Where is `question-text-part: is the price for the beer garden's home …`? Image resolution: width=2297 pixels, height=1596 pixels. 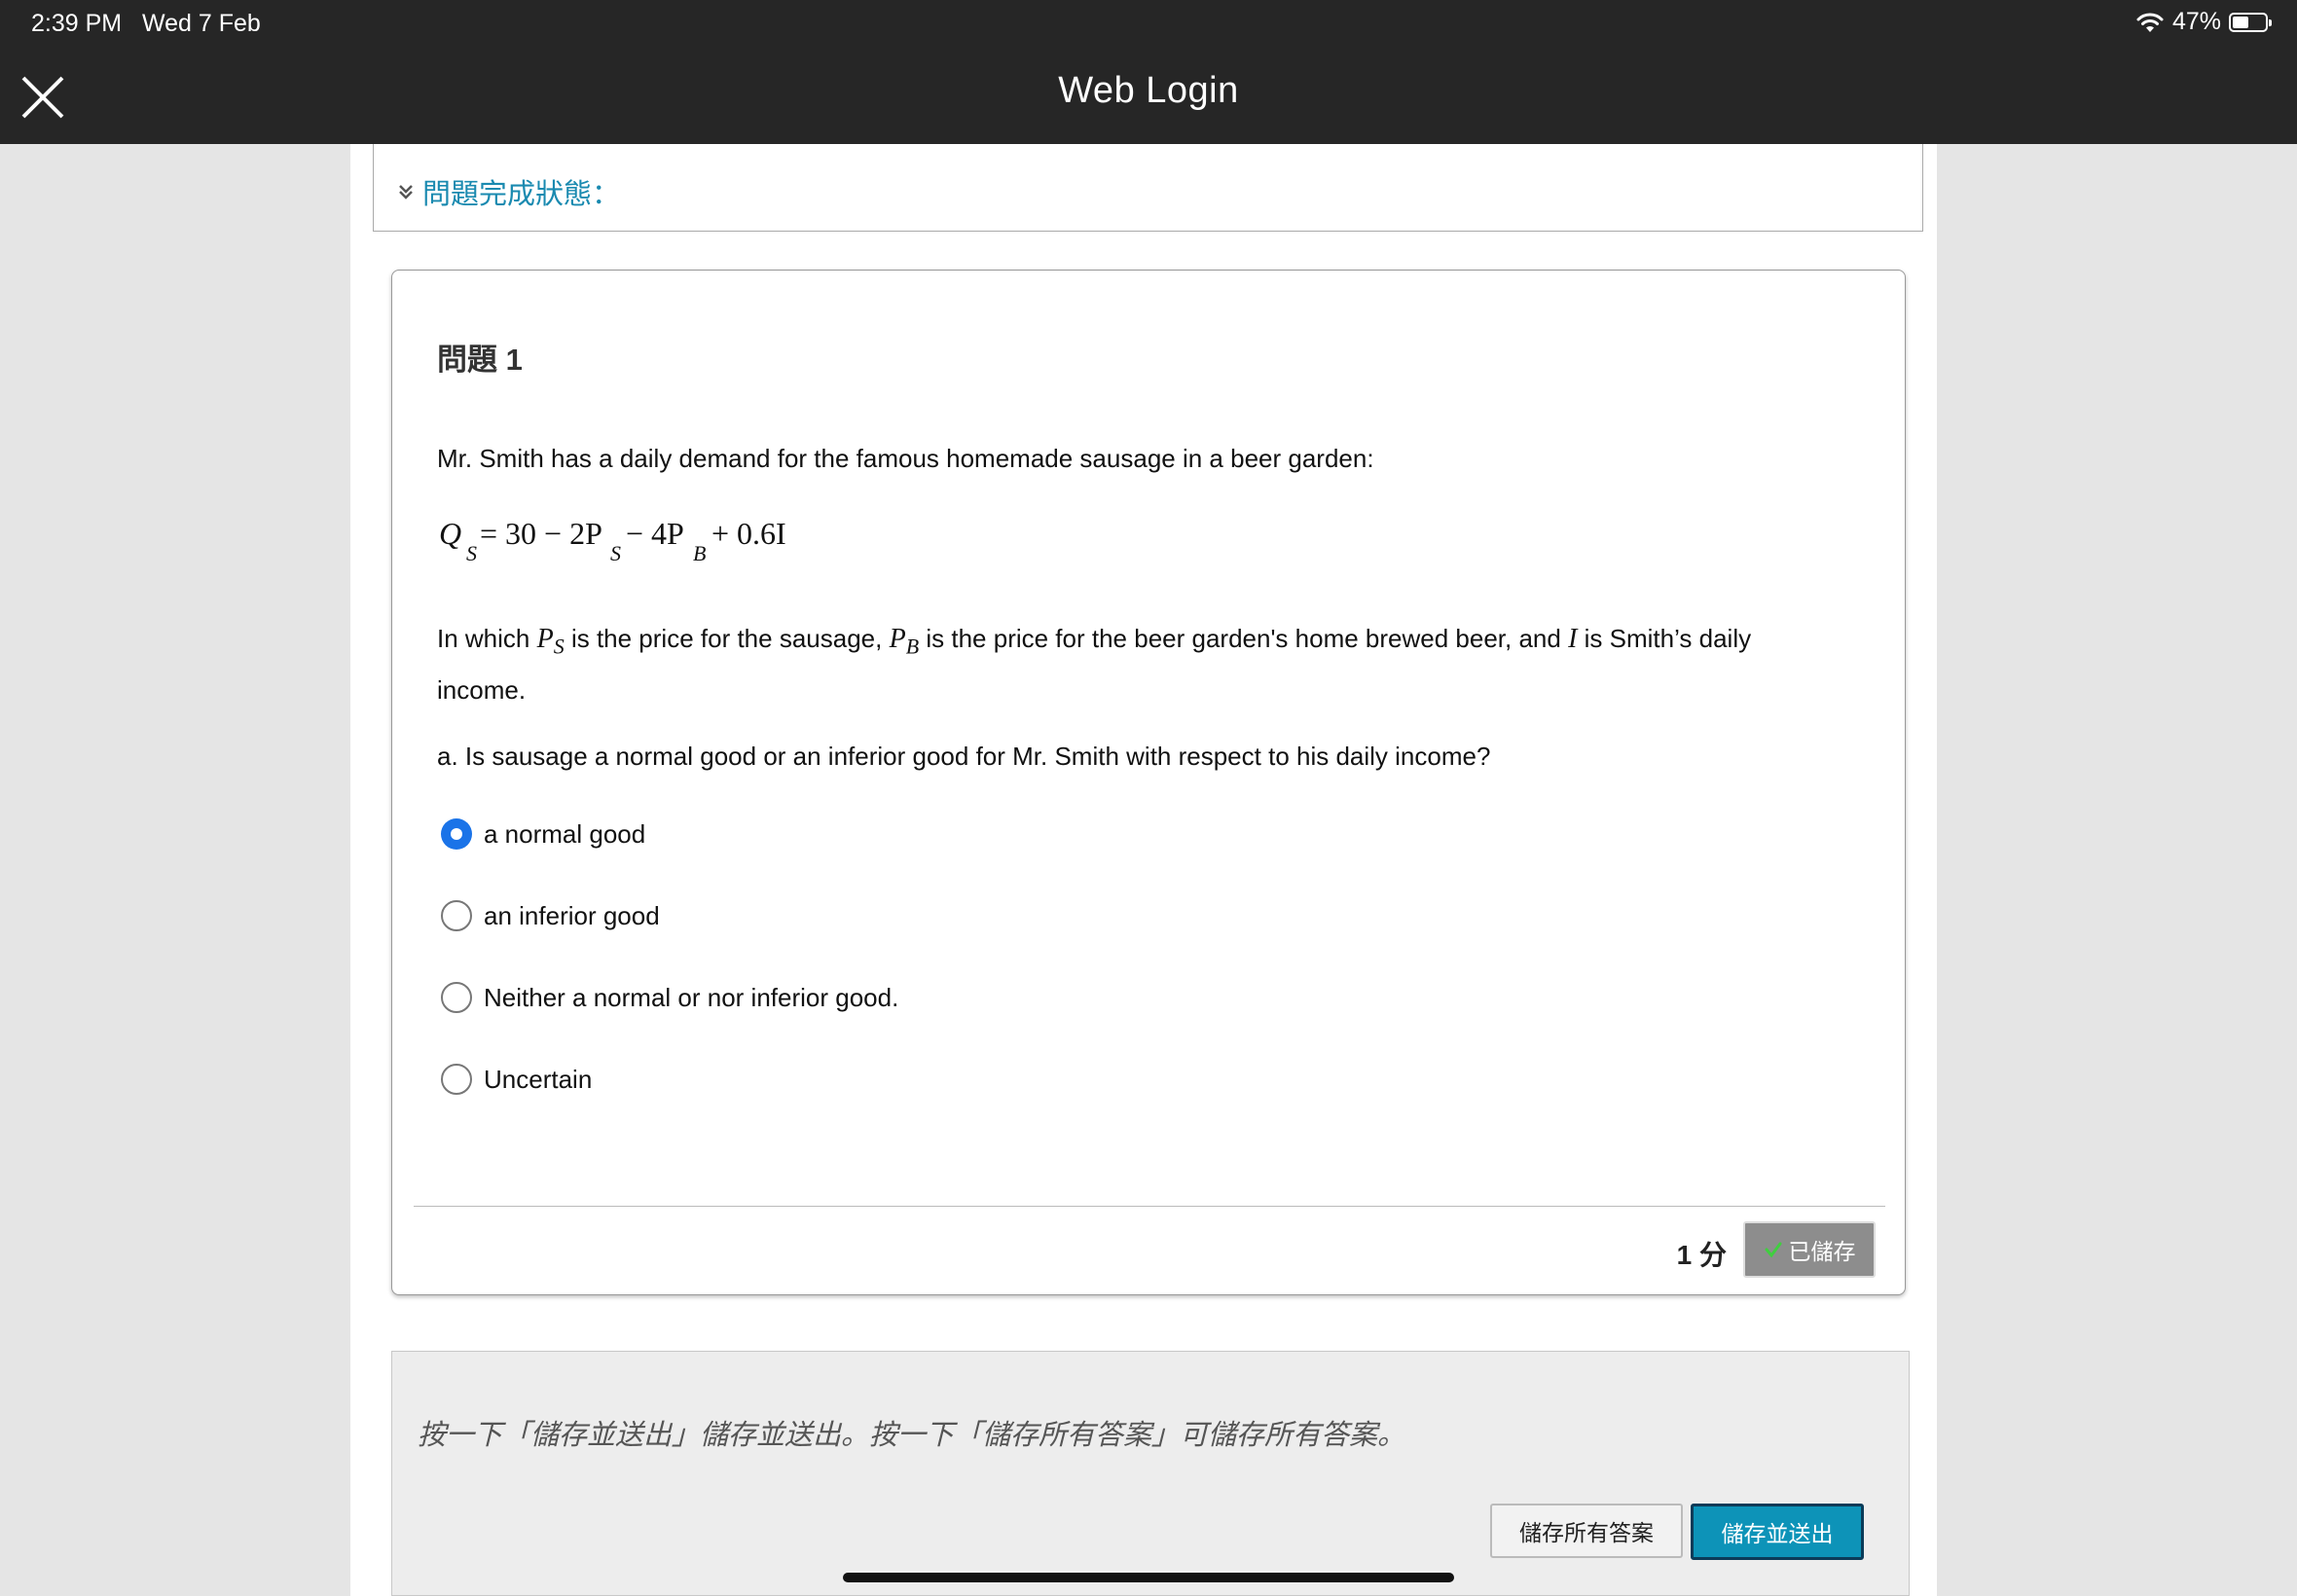 question-text-part: is the price for the beer garden's home … is located at coordinates (1244, 638).